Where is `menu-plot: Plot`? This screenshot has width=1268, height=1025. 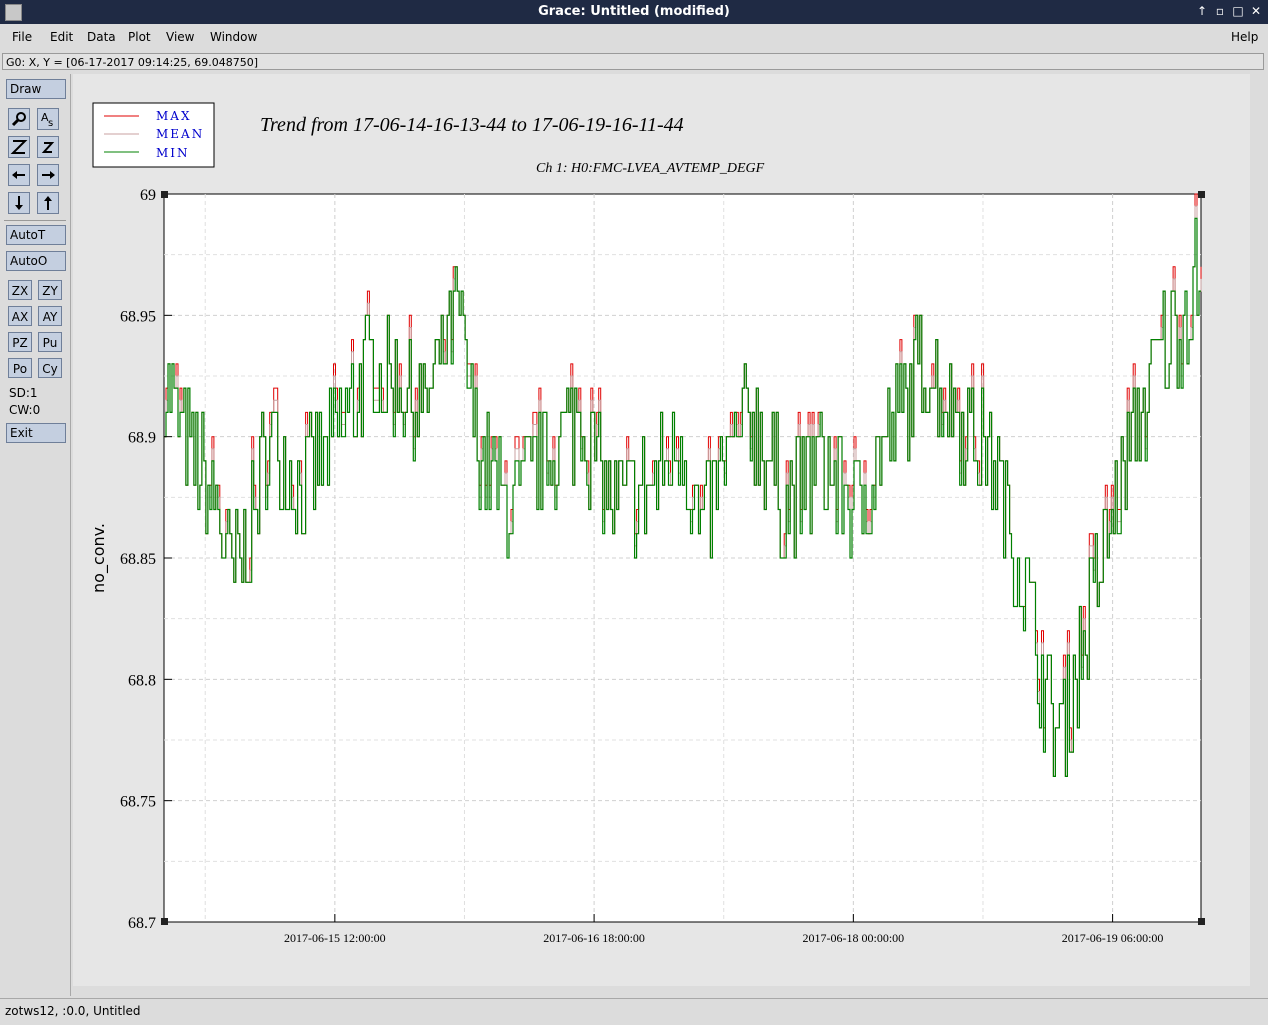
menu-plot: Plot is located at coordinates (139, 37).